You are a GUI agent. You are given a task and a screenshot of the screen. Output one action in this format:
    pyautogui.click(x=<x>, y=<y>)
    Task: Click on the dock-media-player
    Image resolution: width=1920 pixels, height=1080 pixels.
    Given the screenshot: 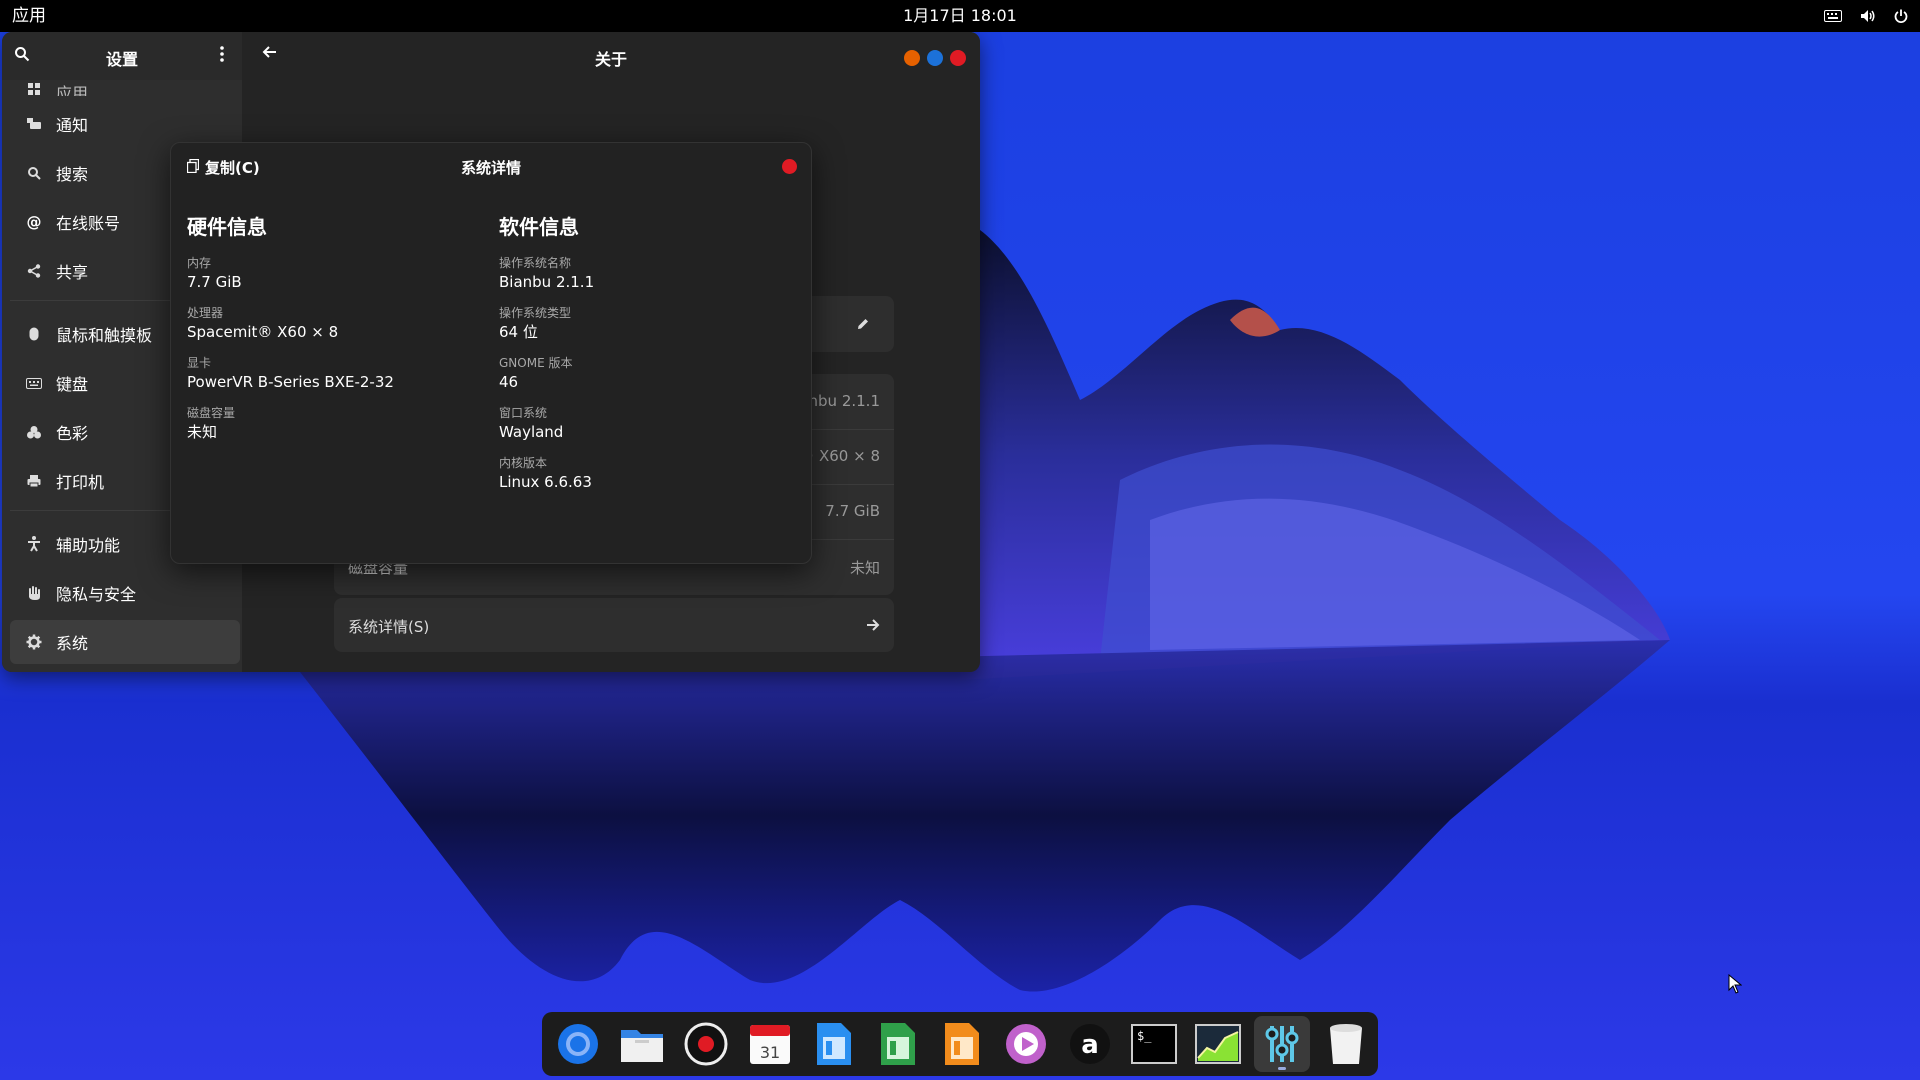 What is the action you would take?
    pyautogui.click(x=1026, y=1044)
    